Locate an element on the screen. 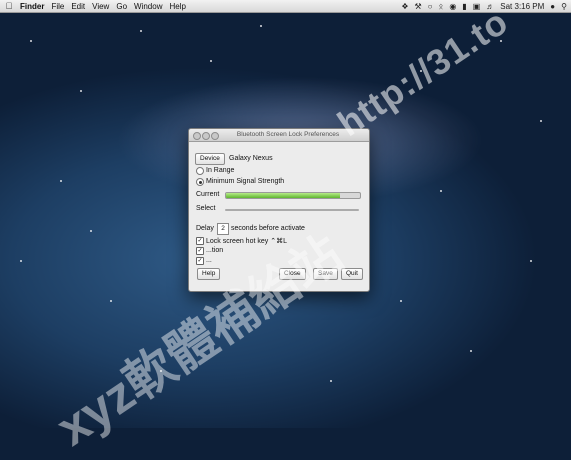 The width and height of the screenshot is (571, 460). clock: Sat 3:16 PM is located at coordinates (522, 6).